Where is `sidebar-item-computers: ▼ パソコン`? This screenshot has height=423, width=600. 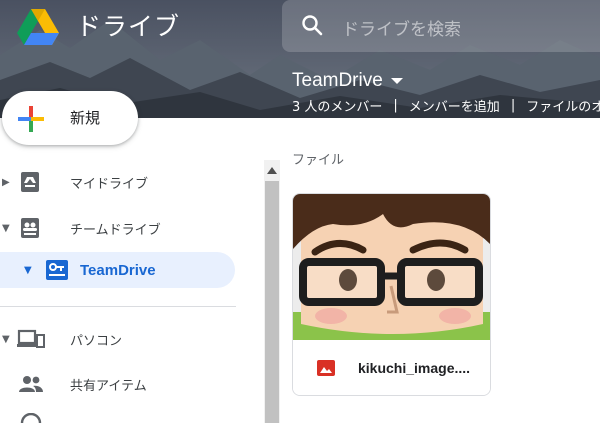 sidebar-item-computers: ▼ パソコン is located at coordinates (117, 339).